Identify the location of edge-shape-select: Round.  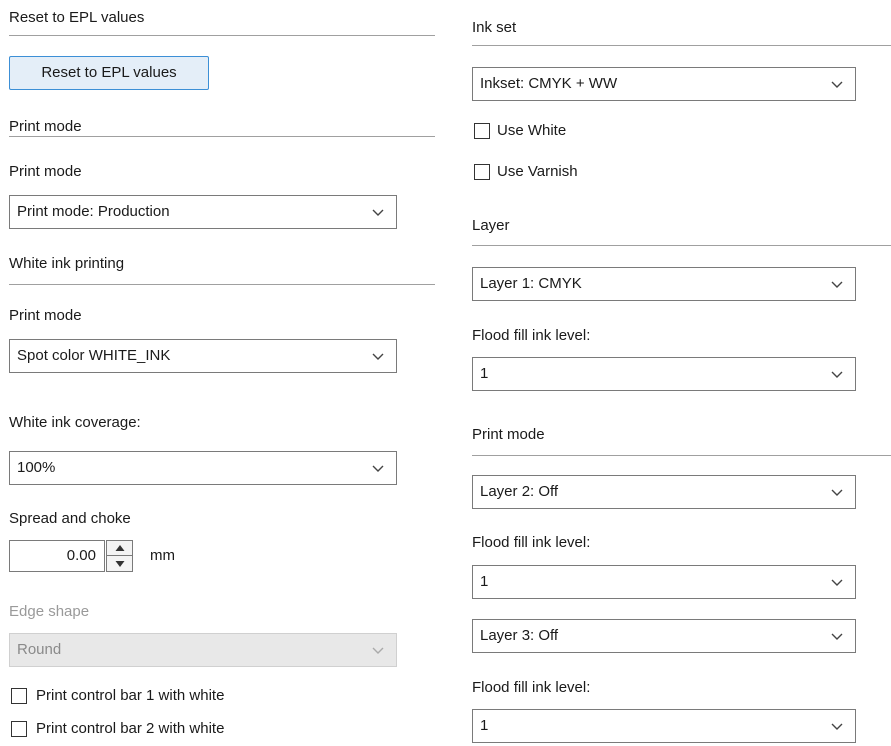
(203, 650).